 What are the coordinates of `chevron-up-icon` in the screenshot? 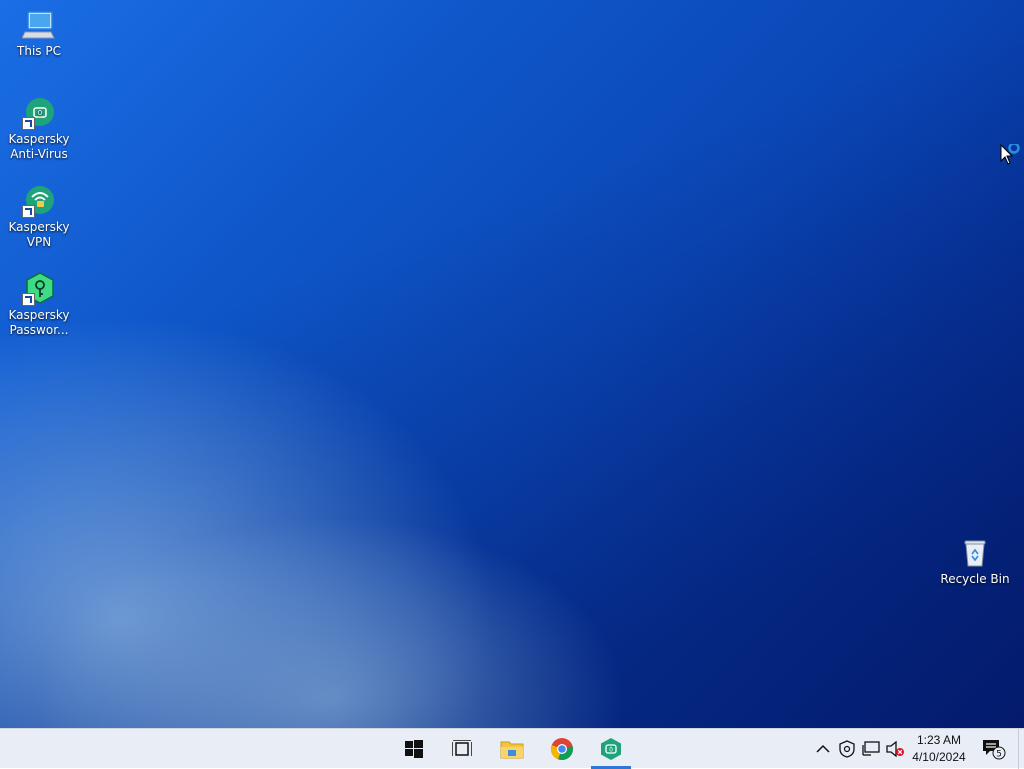 It's located at (823, 749).